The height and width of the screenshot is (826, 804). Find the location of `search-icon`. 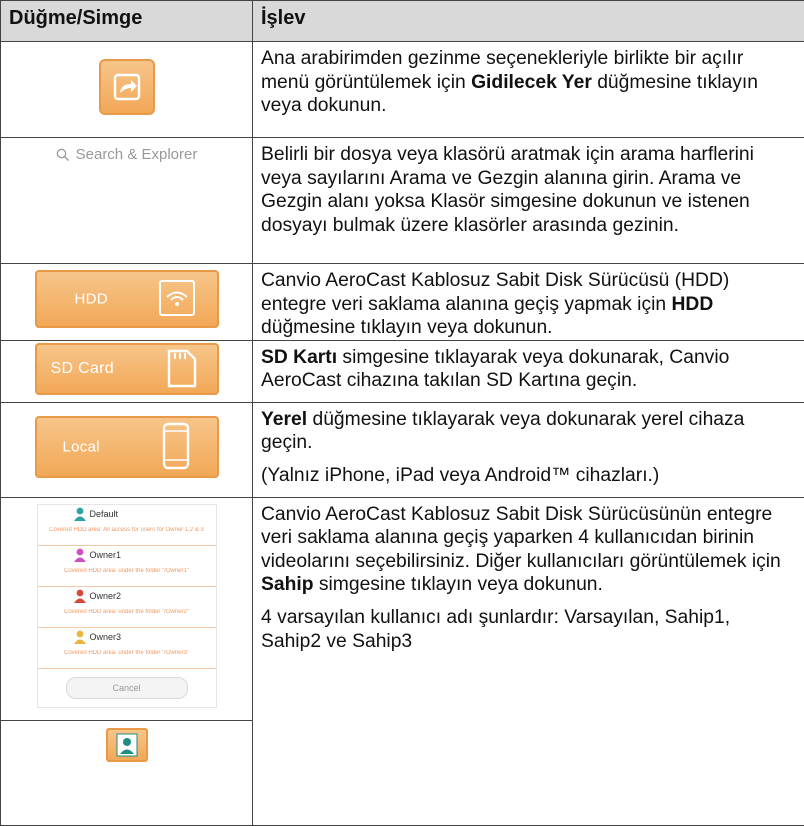

search-icon is located at coordinates (63, 155).